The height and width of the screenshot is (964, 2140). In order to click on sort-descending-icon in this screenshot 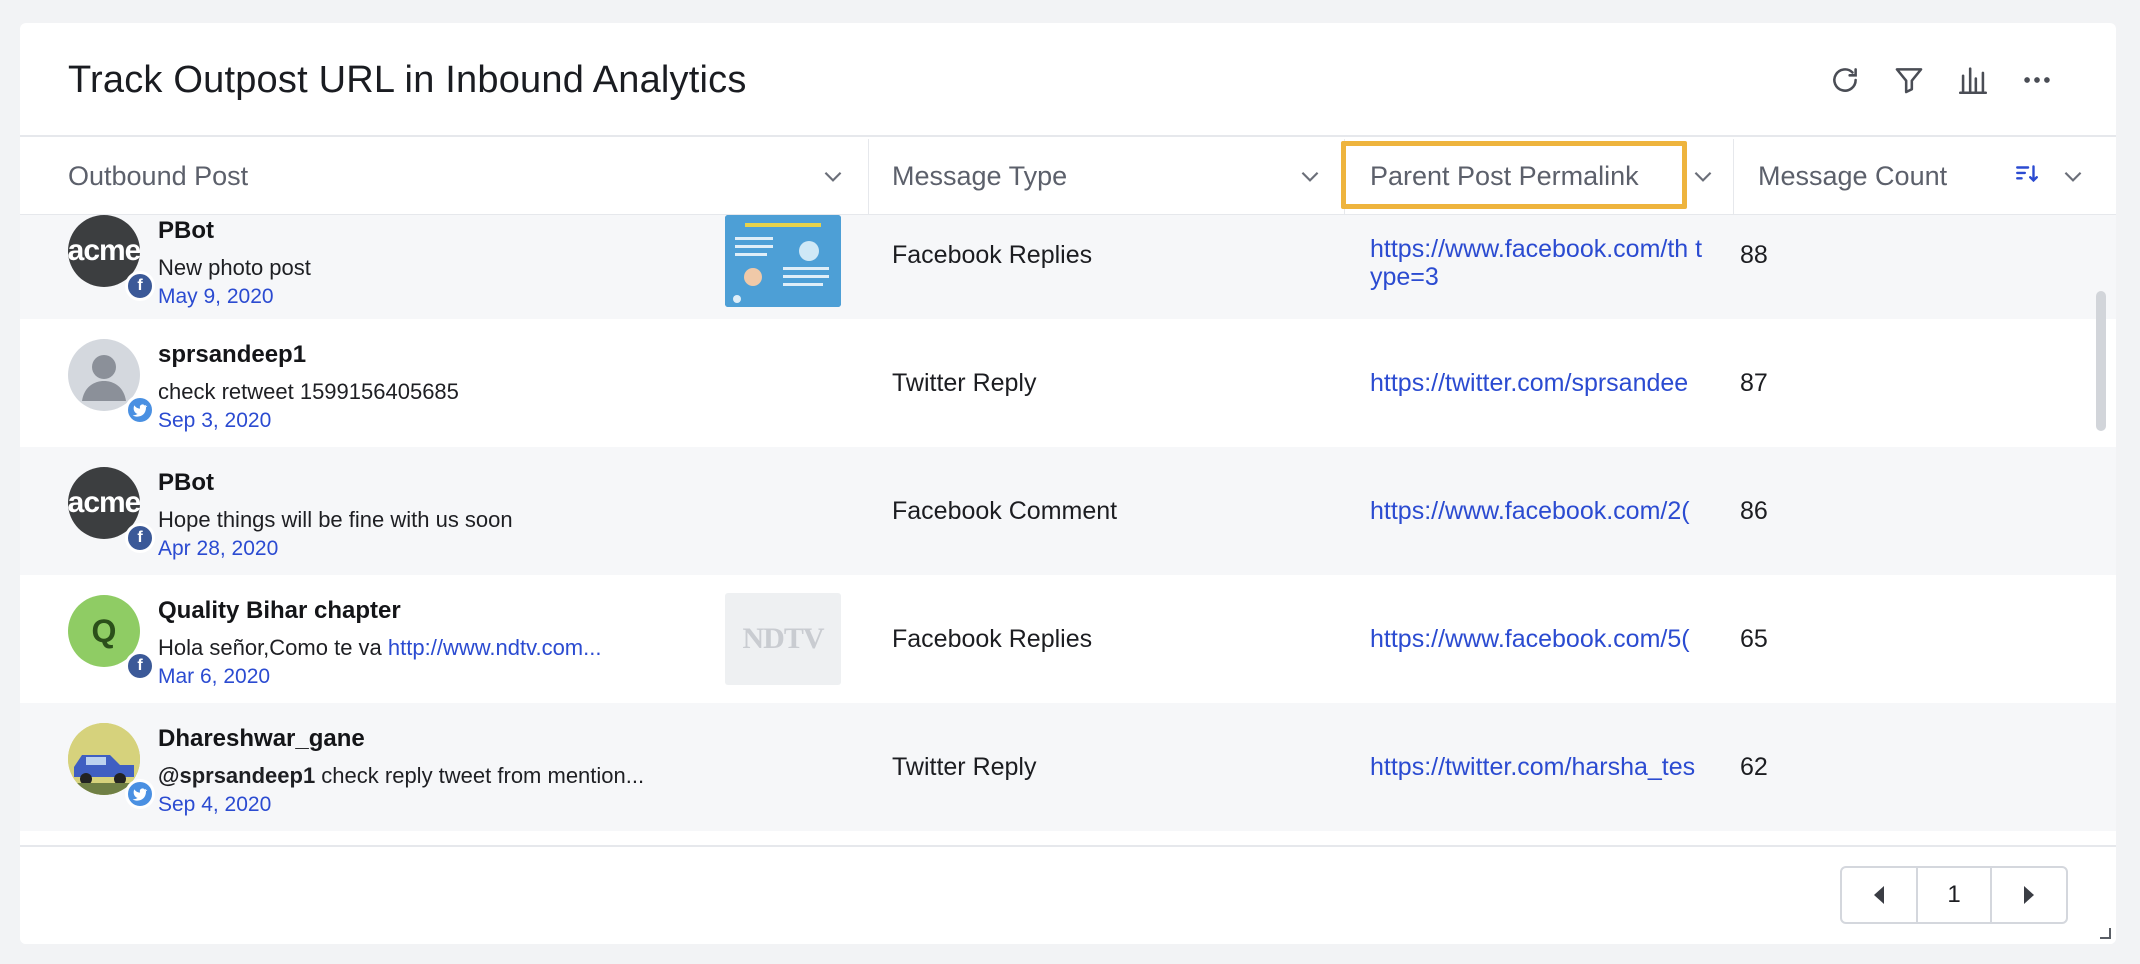, I will do `click(2027, 174)`.